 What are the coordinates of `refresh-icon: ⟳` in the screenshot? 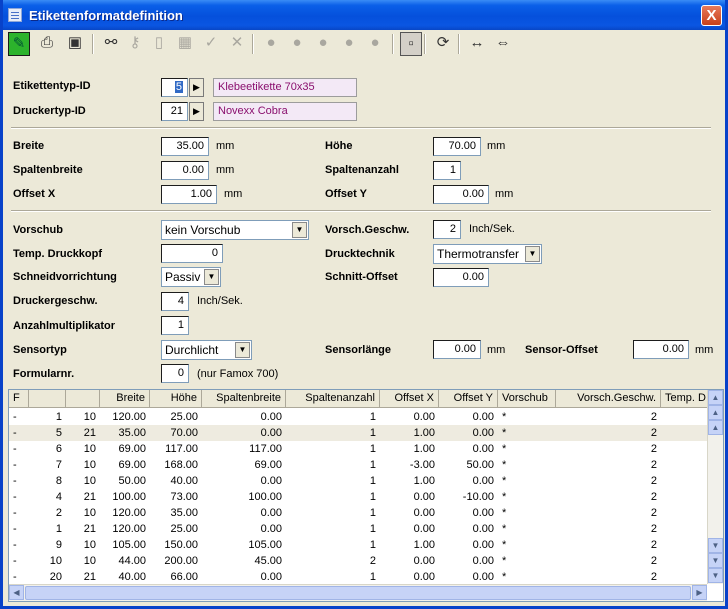 It's located at (443, 44).